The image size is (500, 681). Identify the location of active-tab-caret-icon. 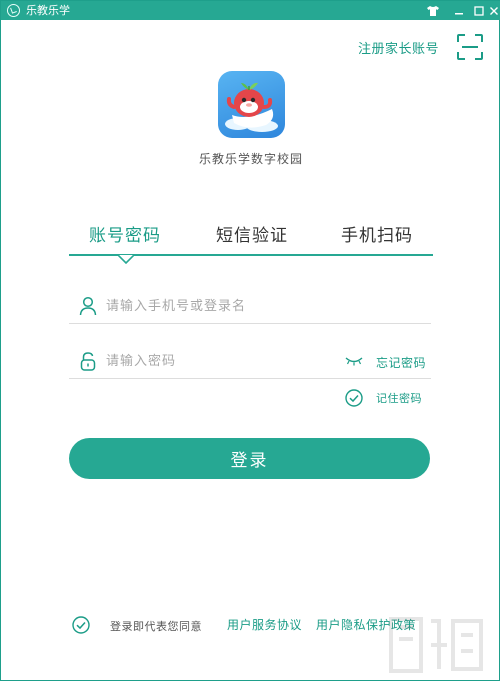
(126, 259).